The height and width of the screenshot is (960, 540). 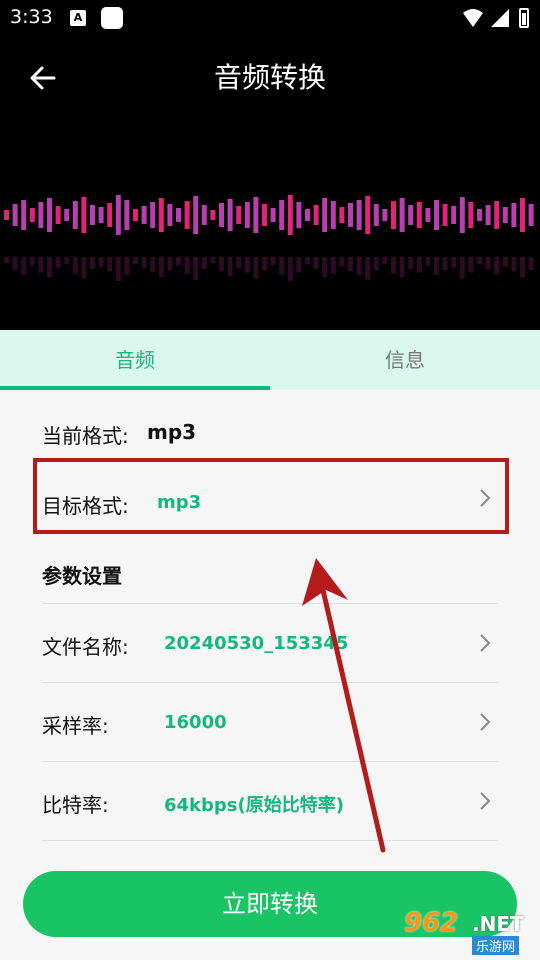 What do you see at coordinates (172, 432) in the screenshot?
I see `current-format-value: mp3` at bounding box center [172, 432].